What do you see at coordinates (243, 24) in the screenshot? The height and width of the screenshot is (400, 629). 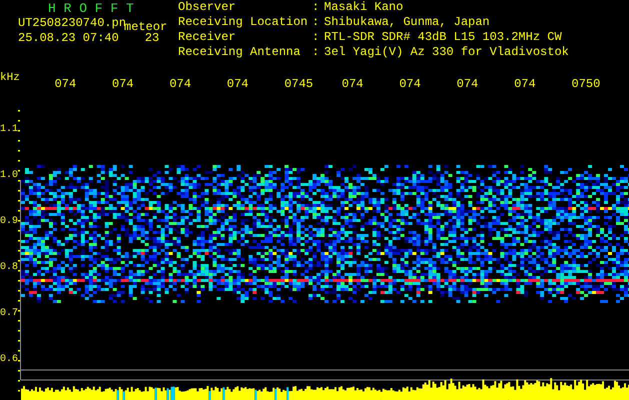 I see `info-label: Receiving Location` at bounding box center [243, 24].